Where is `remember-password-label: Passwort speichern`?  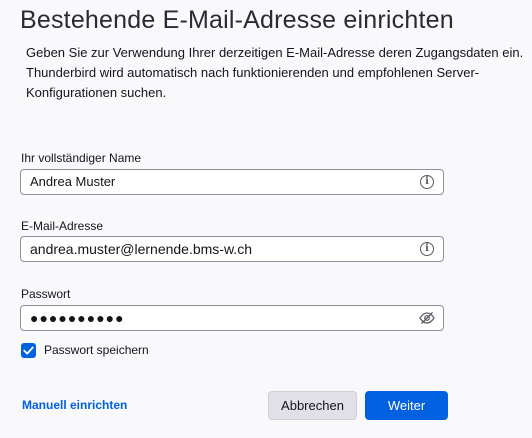 remember-password-label: Passwort speichern is located at coordinates (96, 350).